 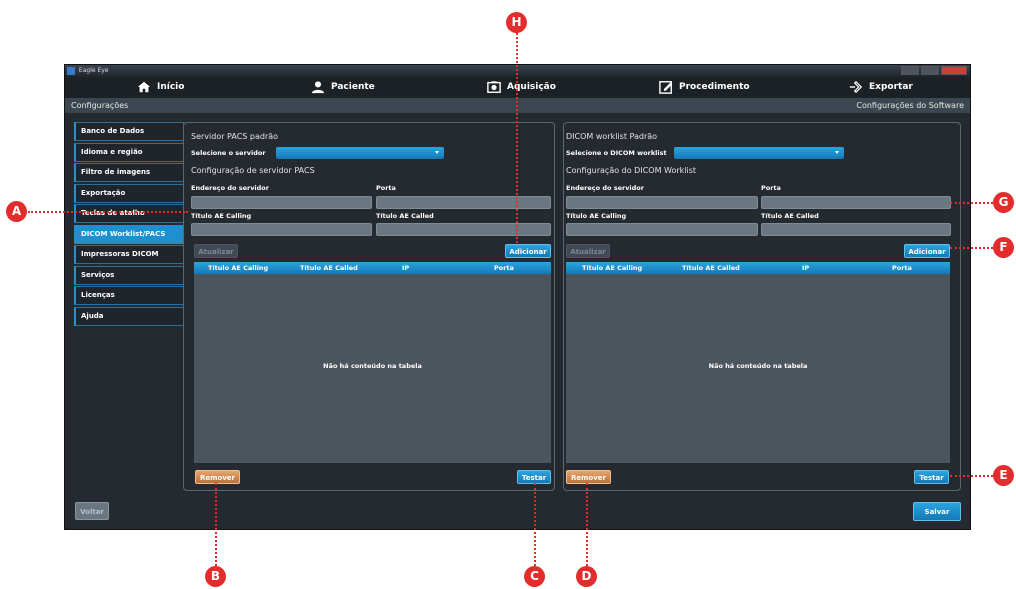 I want to click on worklist-address-field, so click(x=662, y=202).